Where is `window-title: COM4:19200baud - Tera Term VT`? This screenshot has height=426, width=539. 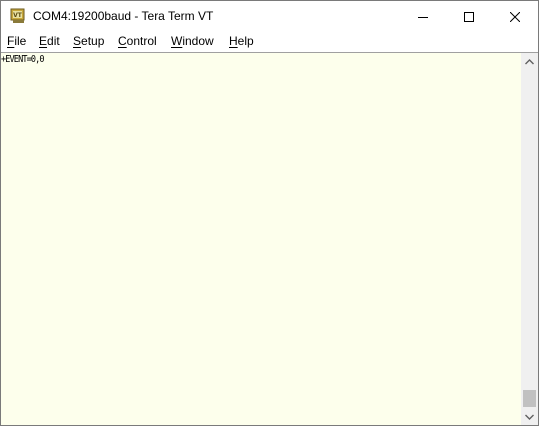
window-title: COM4:19200baud - Tera Term VT is located at coordinates (123, 16).